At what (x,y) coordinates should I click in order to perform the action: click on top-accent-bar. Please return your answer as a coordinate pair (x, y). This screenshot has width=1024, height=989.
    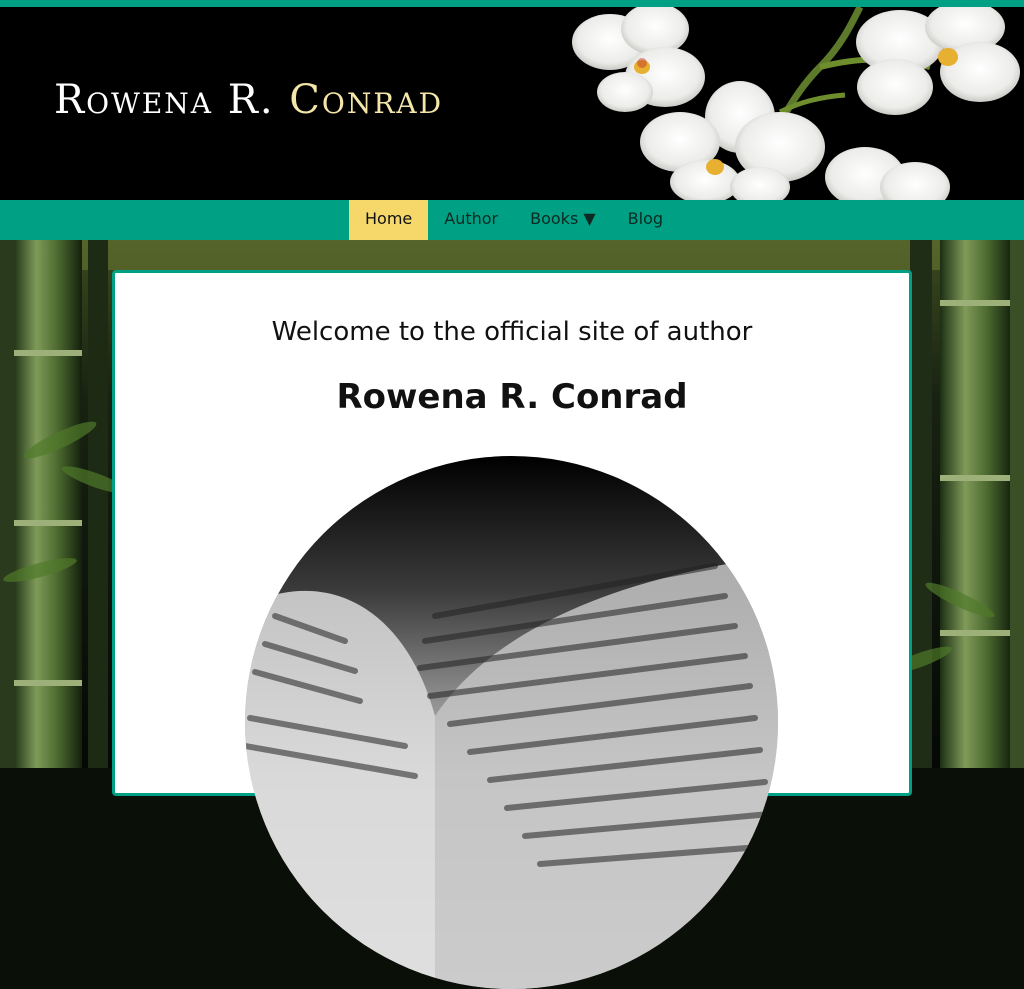
    Looking at the image, I should click on (512, 3).